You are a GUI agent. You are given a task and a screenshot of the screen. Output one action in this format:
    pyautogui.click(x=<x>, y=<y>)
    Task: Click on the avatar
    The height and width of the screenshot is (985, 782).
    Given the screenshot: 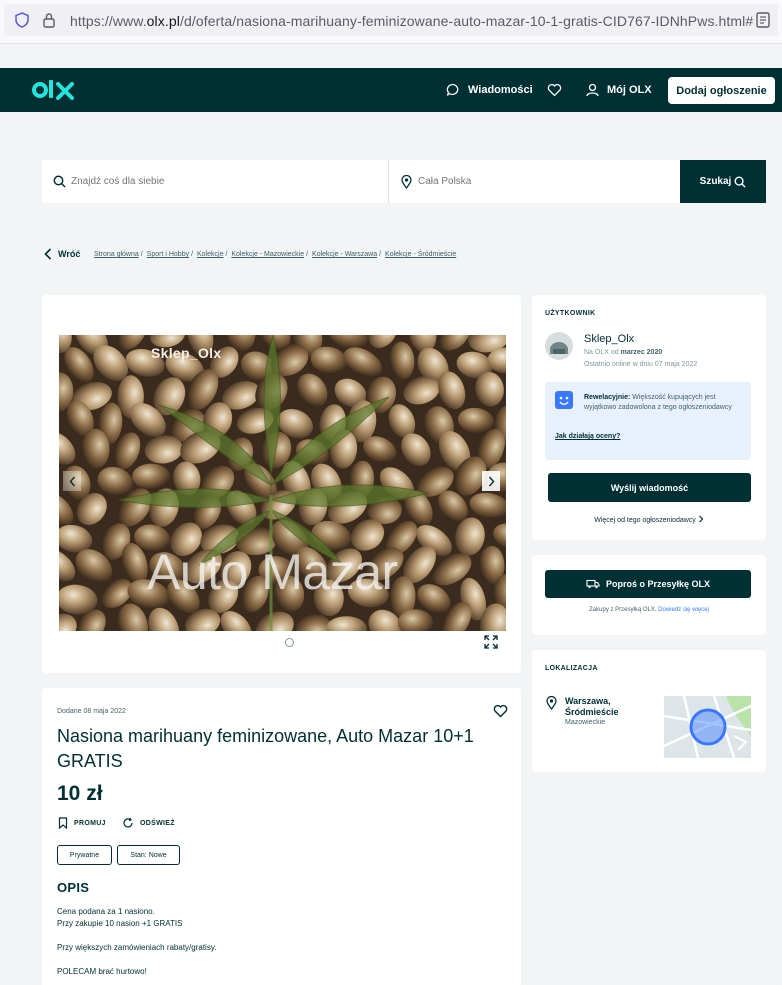 What is the action you would take?
    pyautogui.click(x=559, y=346)
    